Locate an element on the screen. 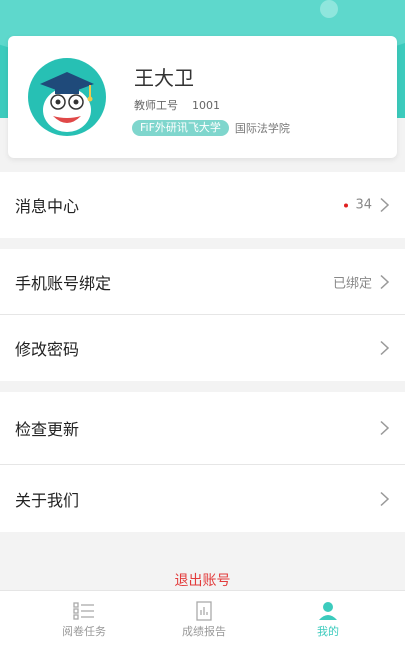  school-badge: FiF外研讯飞大学 is located at coordinates (180, 128).